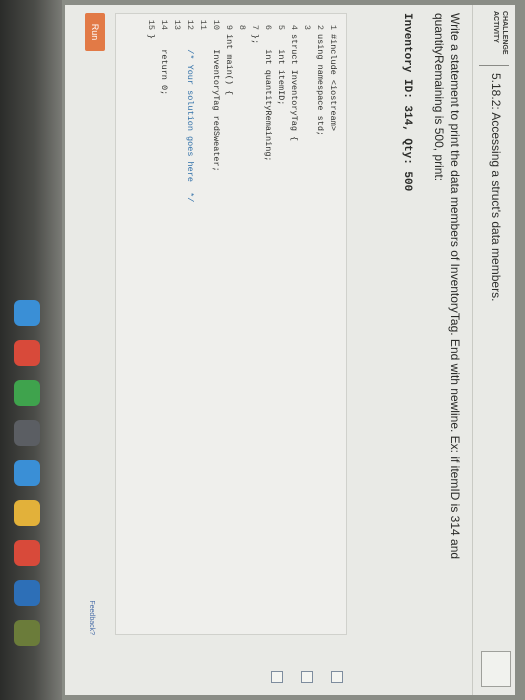 The width and height of the screenshot is (525, 700). Describe the element at coordinates (495, 27) in the screenshot. I see `badge-line-activity: ACTIVITY` at that location.